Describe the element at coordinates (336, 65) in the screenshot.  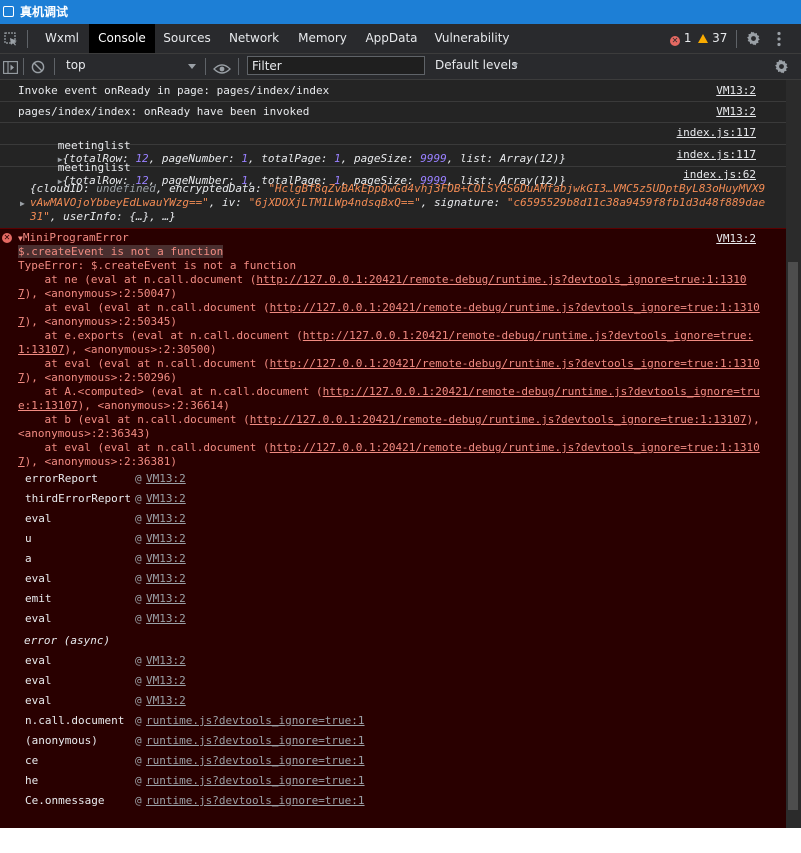
I see `filter-input` at that location.